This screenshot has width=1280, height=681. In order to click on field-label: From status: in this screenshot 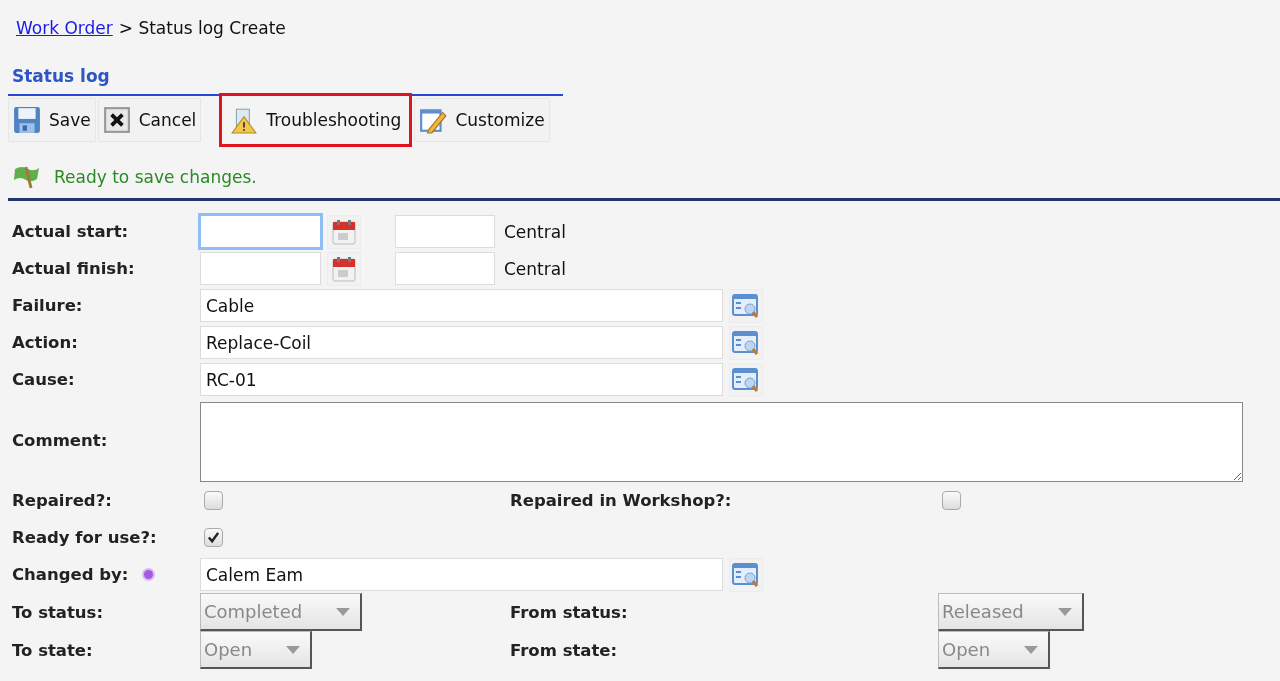, I will do `click(569, 612)`.